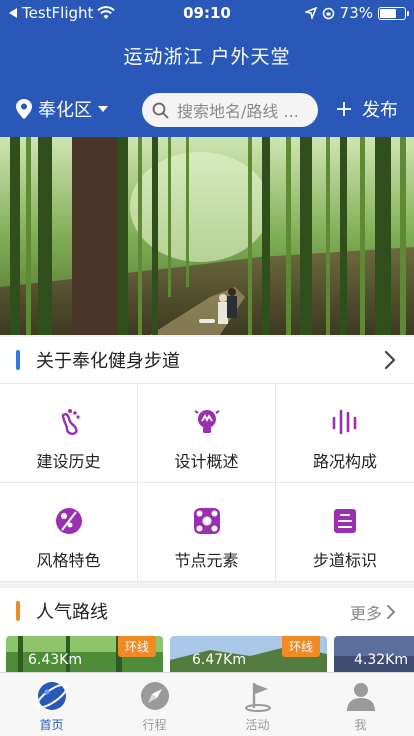 The image size is (414, 736). What do you see at coordinates (72, 612) in the screenshot?
I see `popular-title: 人气路线` at bounding box center [72, 612].